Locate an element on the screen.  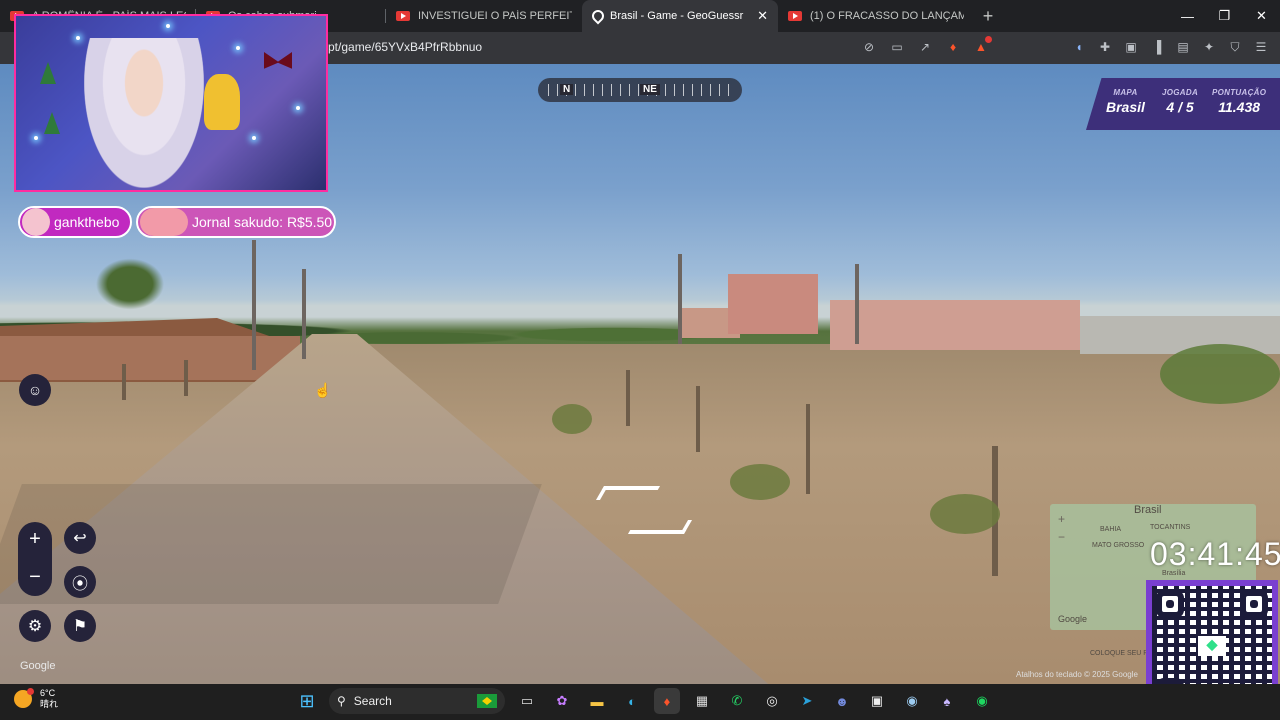
menu-icon: ☰ is located at coordinates (1261, 47).